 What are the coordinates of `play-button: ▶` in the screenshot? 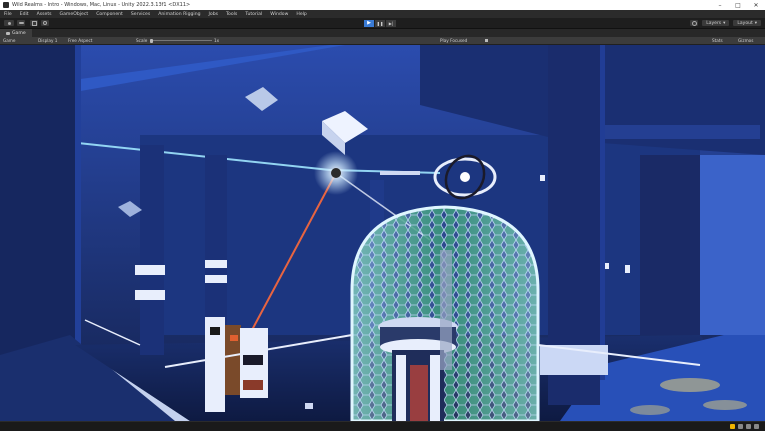 It's located at (369, 23).